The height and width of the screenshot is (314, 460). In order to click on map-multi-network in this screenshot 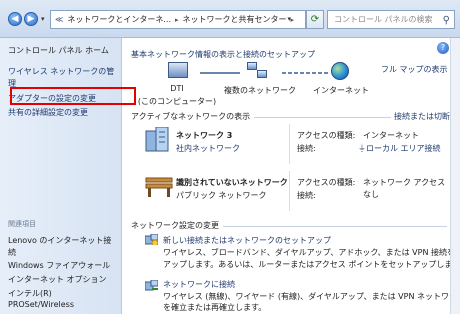, I will do `click(258, 71)`.